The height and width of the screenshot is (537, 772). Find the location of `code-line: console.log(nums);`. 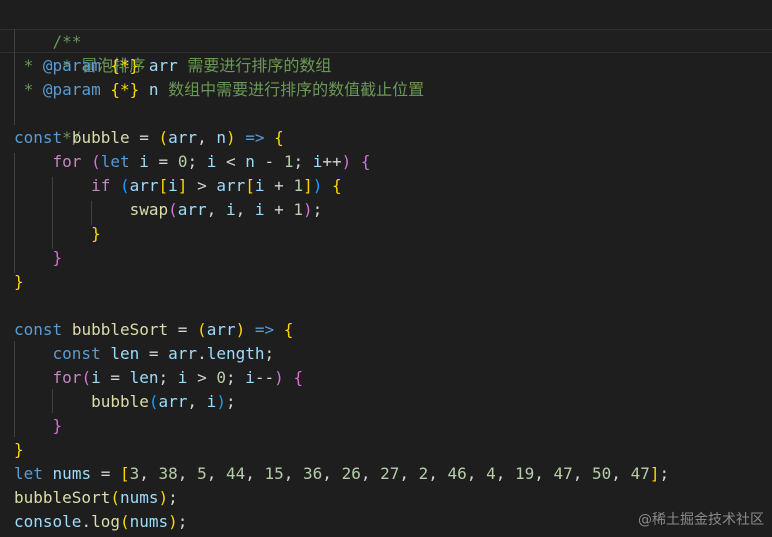

code-line: console.log(nums); is located at coordinates (101, 521).